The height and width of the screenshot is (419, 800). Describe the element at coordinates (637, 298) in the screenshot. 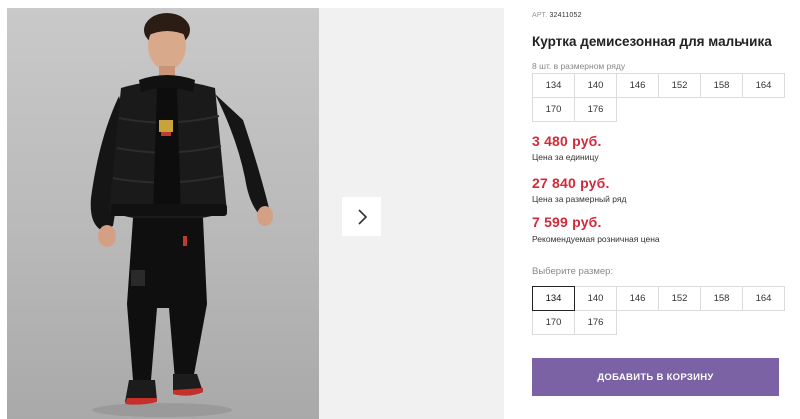

I see `size-option-146: 146` at that location.